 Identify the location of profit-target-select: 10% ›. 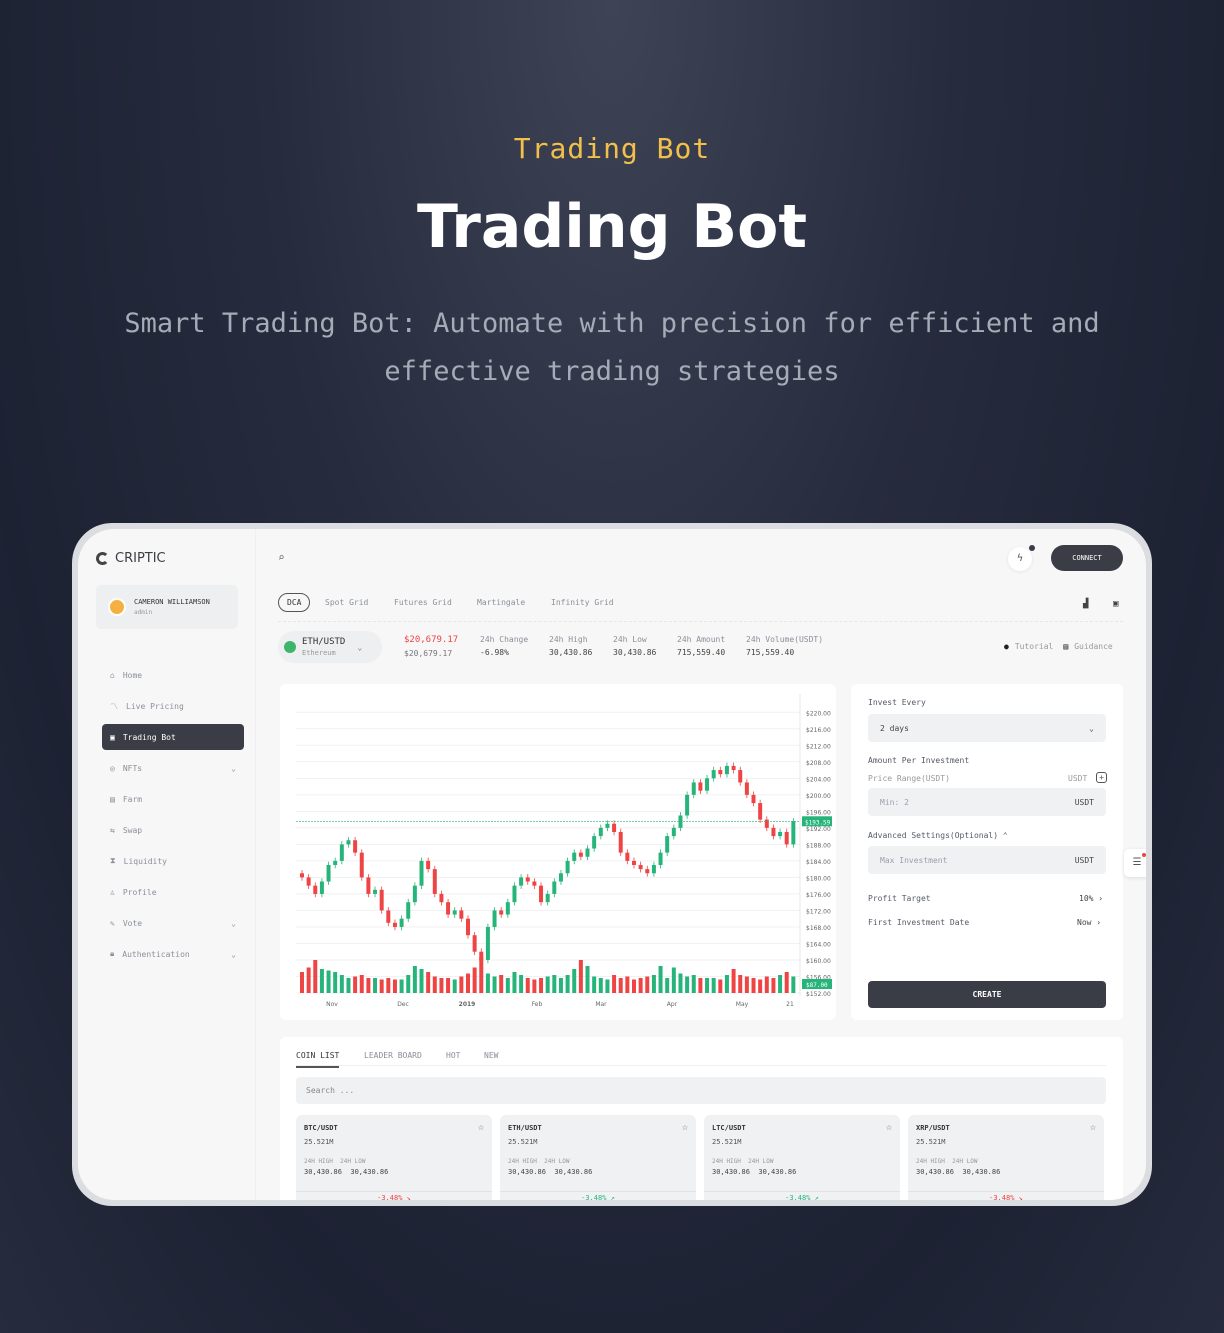
(1091, 898).